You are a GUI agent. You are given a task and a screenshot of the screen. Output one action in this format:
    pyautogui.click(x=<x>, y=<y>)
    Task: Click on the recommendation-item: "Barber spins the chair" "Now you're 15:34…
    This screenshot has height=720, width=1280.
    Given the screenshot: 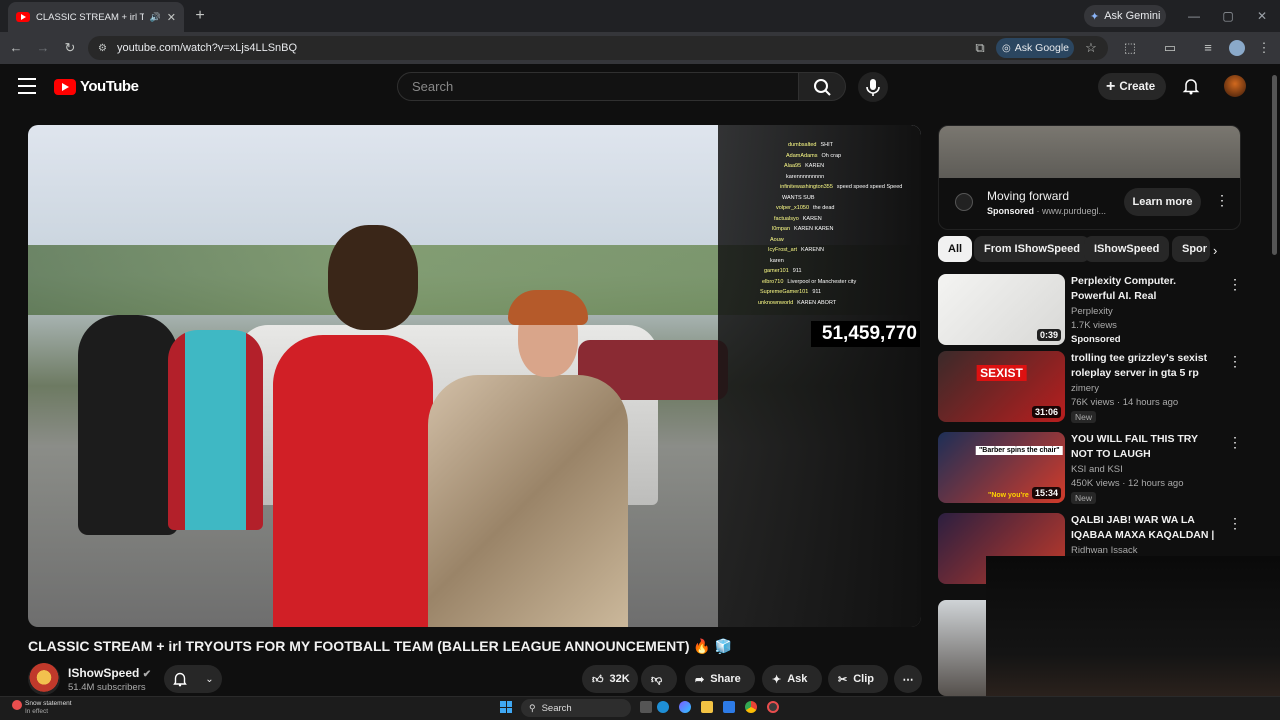 What is the action you would take?
    pyautogui.click(x=1090, y=468)
    